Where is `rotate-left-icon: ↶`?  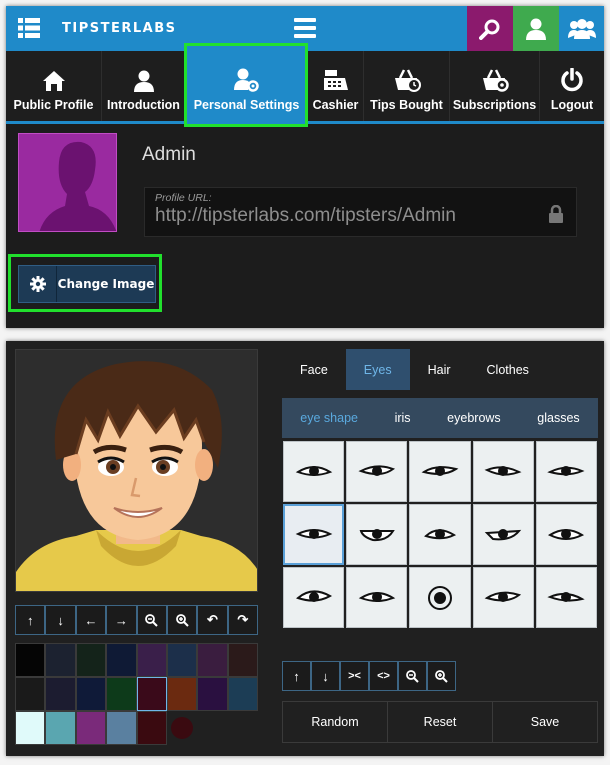
rotate-left-icon: ↶ is located at coordinates (212, 620).